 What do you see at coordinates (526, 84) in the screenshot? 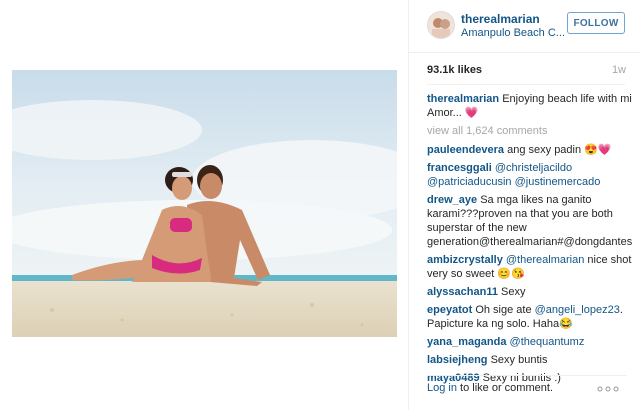
I see `divider` at bounding box center [526, 84].